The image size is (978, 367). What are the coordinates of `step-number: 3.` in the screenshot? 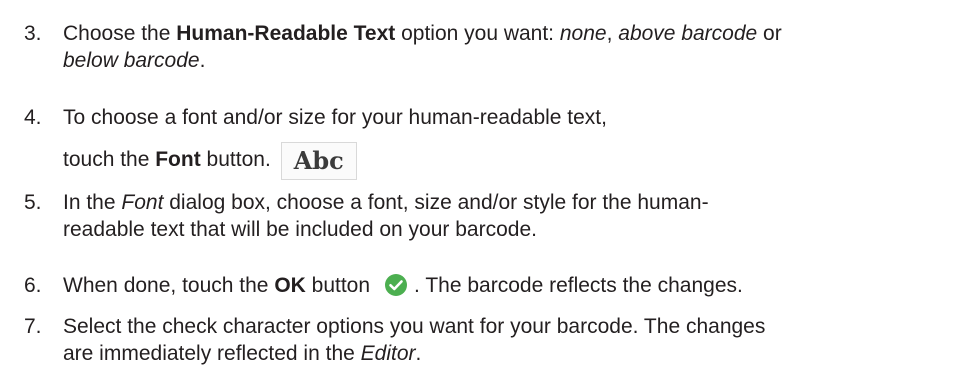 It's located at (33, 33).